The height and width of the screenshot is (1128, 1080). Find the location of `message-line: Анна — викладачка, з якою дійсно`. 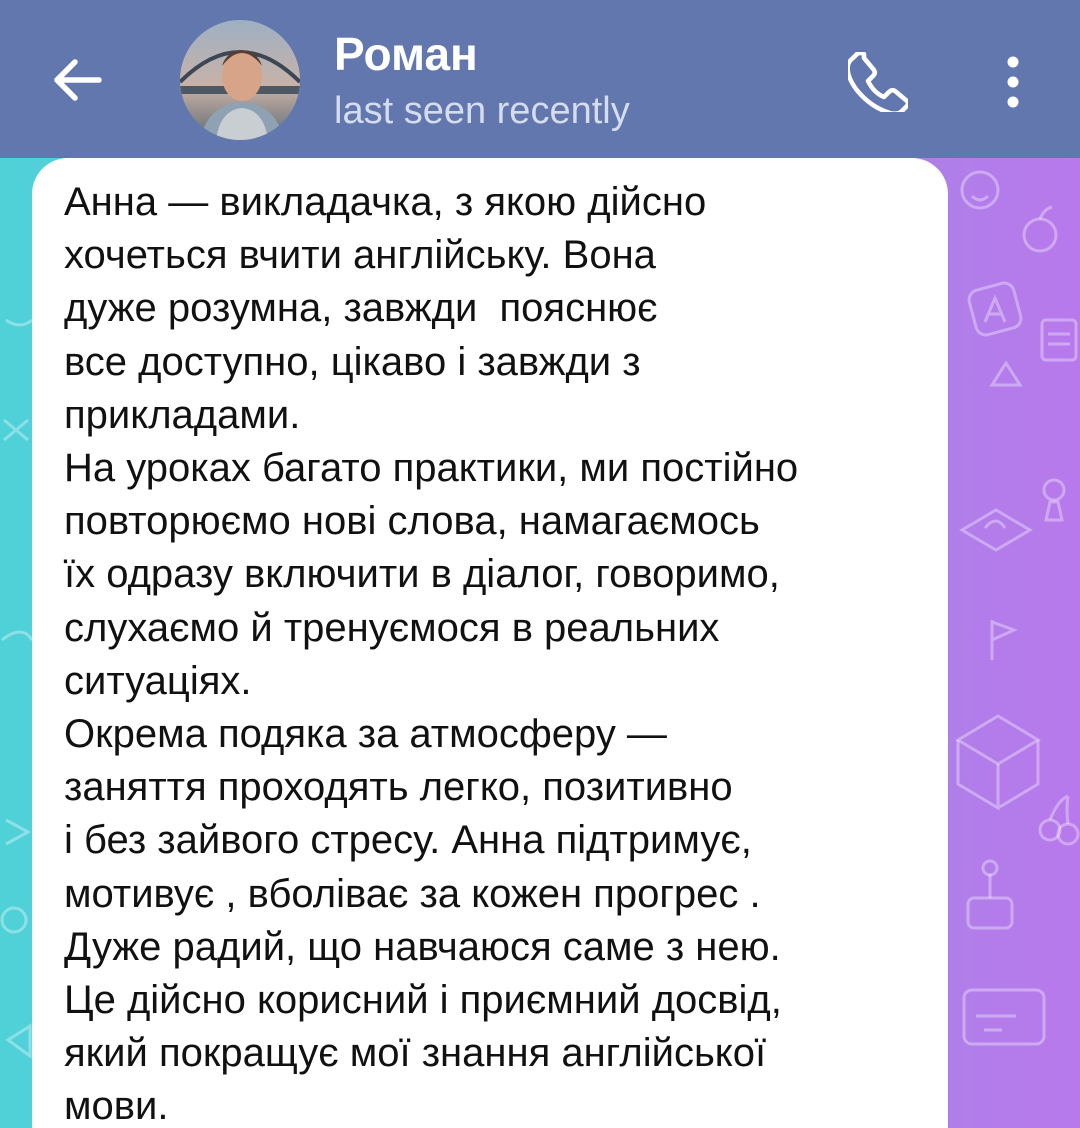

message-line: Анна — викладачка, з якою дійсно is located at coordinates (385, 202).